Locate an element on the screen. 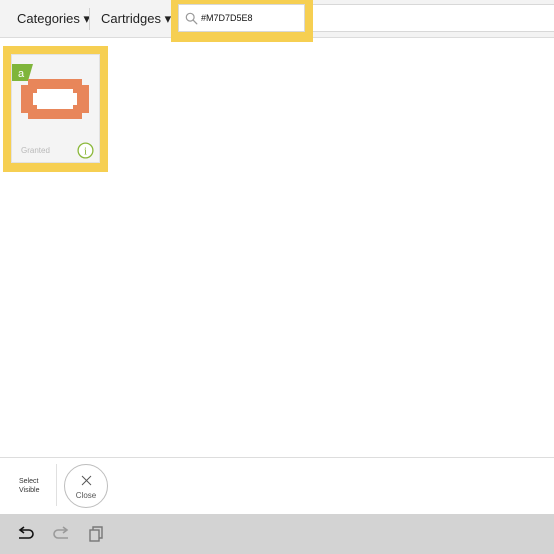 The height and width of the screenshot is (554, 554). info-icon-glyph: i is located at coordinates (85, 152).